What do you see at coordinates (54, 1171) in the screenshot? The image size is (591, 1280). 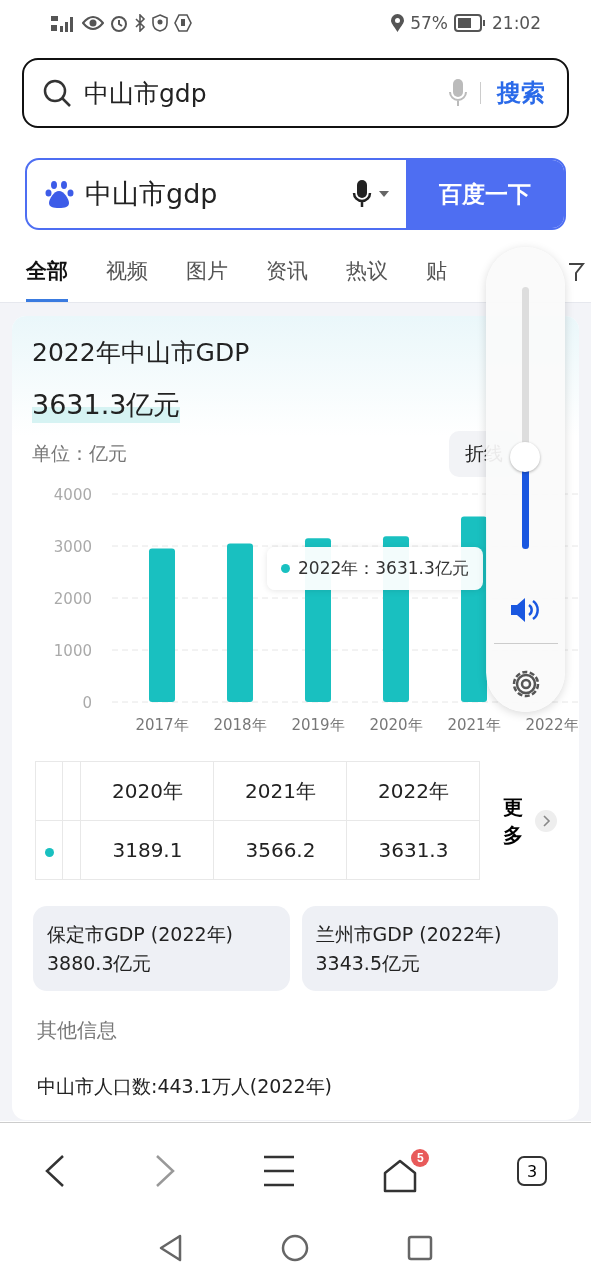 I see `back-button` at bounding box center [54, 1171].